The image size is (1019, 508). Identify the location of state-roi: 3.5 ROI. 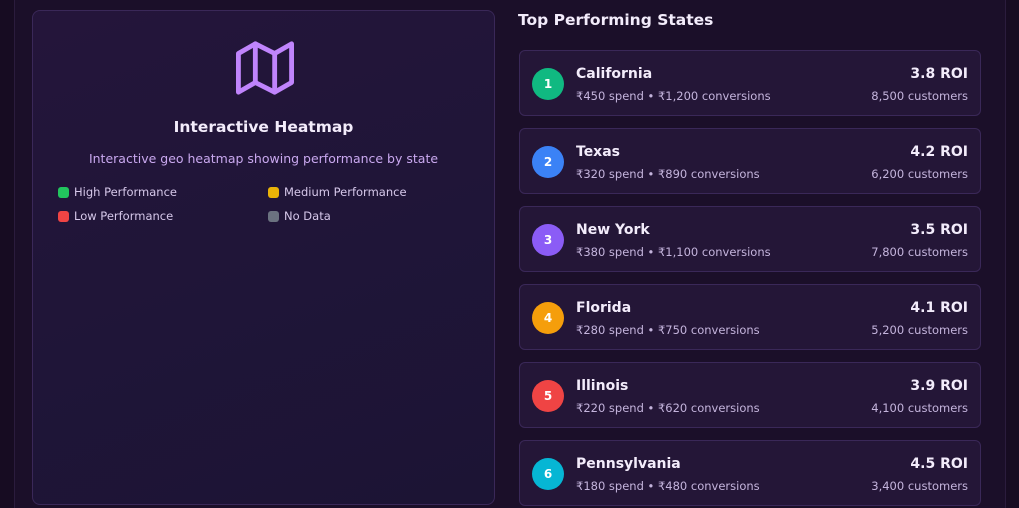
(939, 230).